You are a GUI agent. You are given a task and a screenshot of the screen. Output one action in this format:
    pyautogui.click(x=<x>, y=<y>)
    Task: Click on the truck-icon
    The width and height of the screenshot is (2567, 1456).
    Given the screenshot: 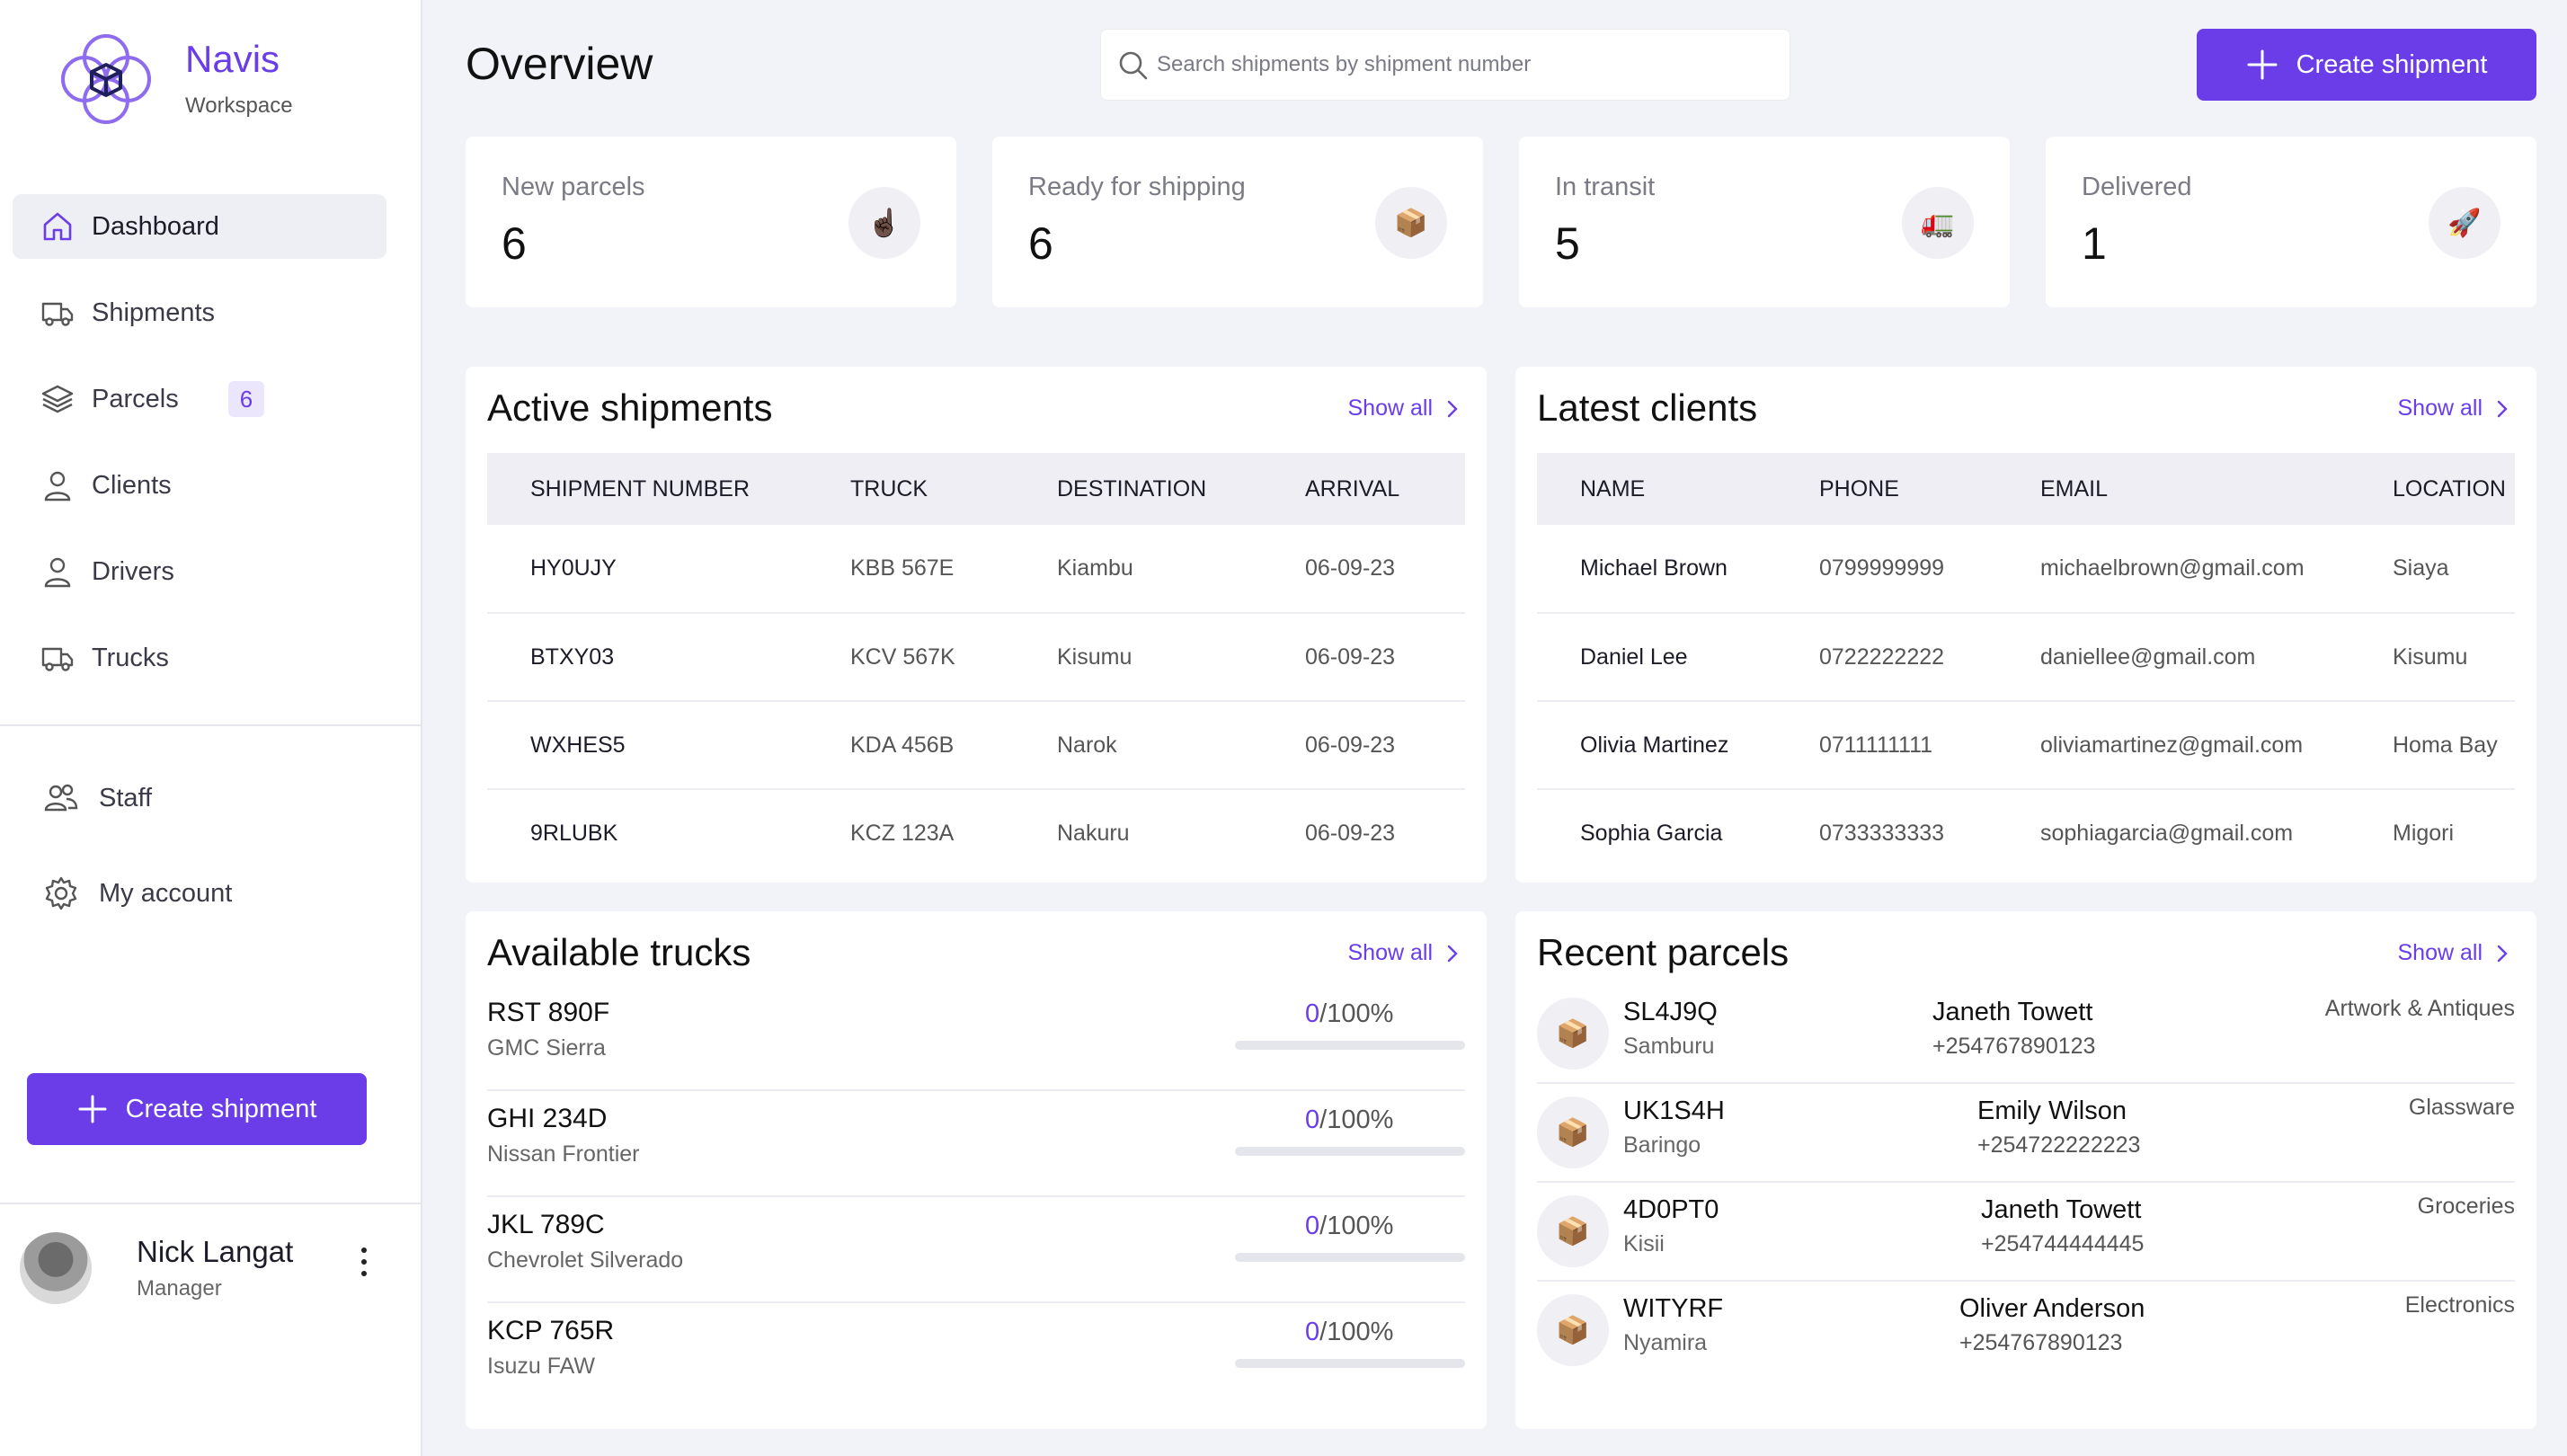 What is the action you would take?
    pyautogui.click(x=57, y=659)
    